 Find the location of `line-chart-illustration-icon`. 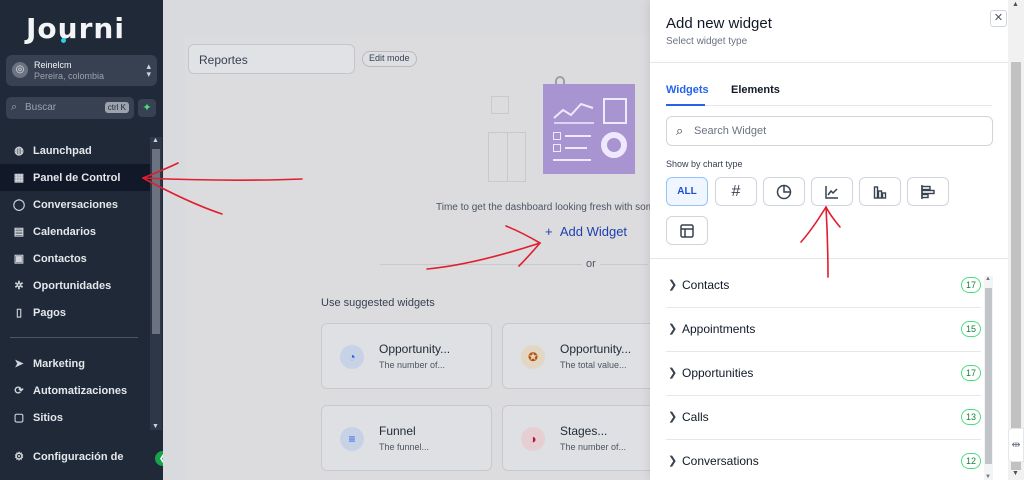

line-chart-illustration-icon is located at coordinates (573, 113).